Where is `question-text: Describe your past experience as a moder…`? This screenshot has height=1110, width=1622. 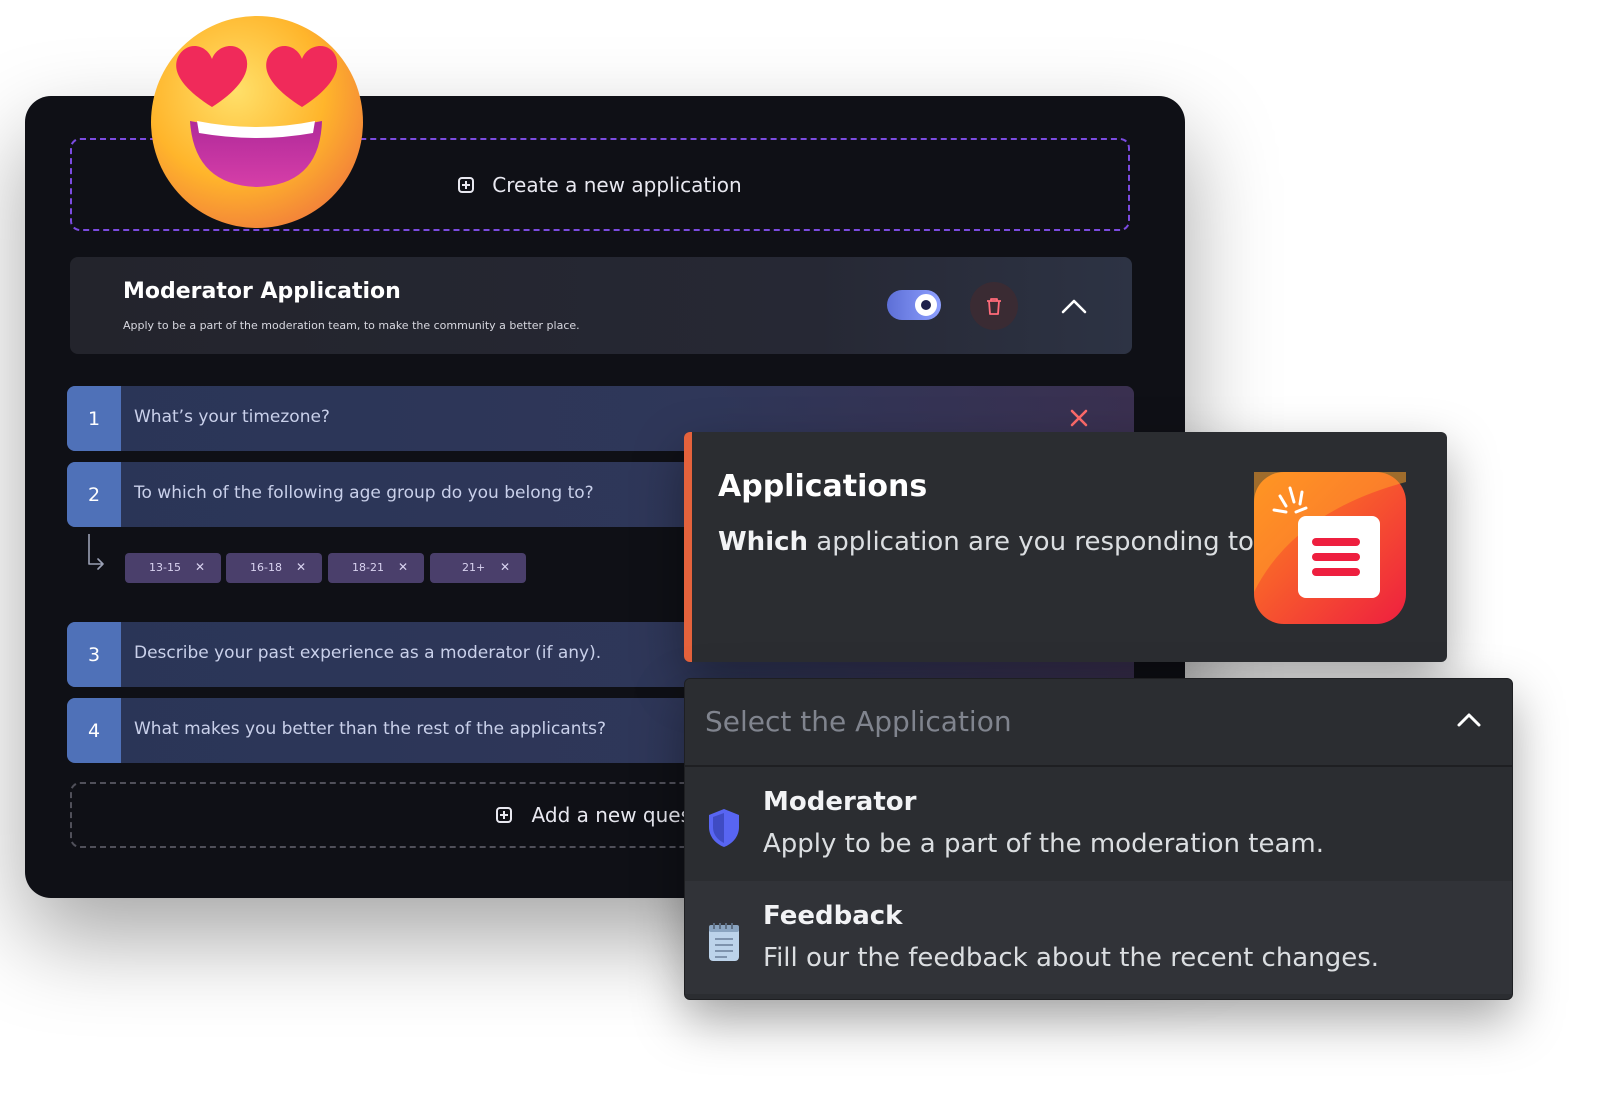
question-text: Describe your past experience as a moder… is located at coordinates (368, 653).